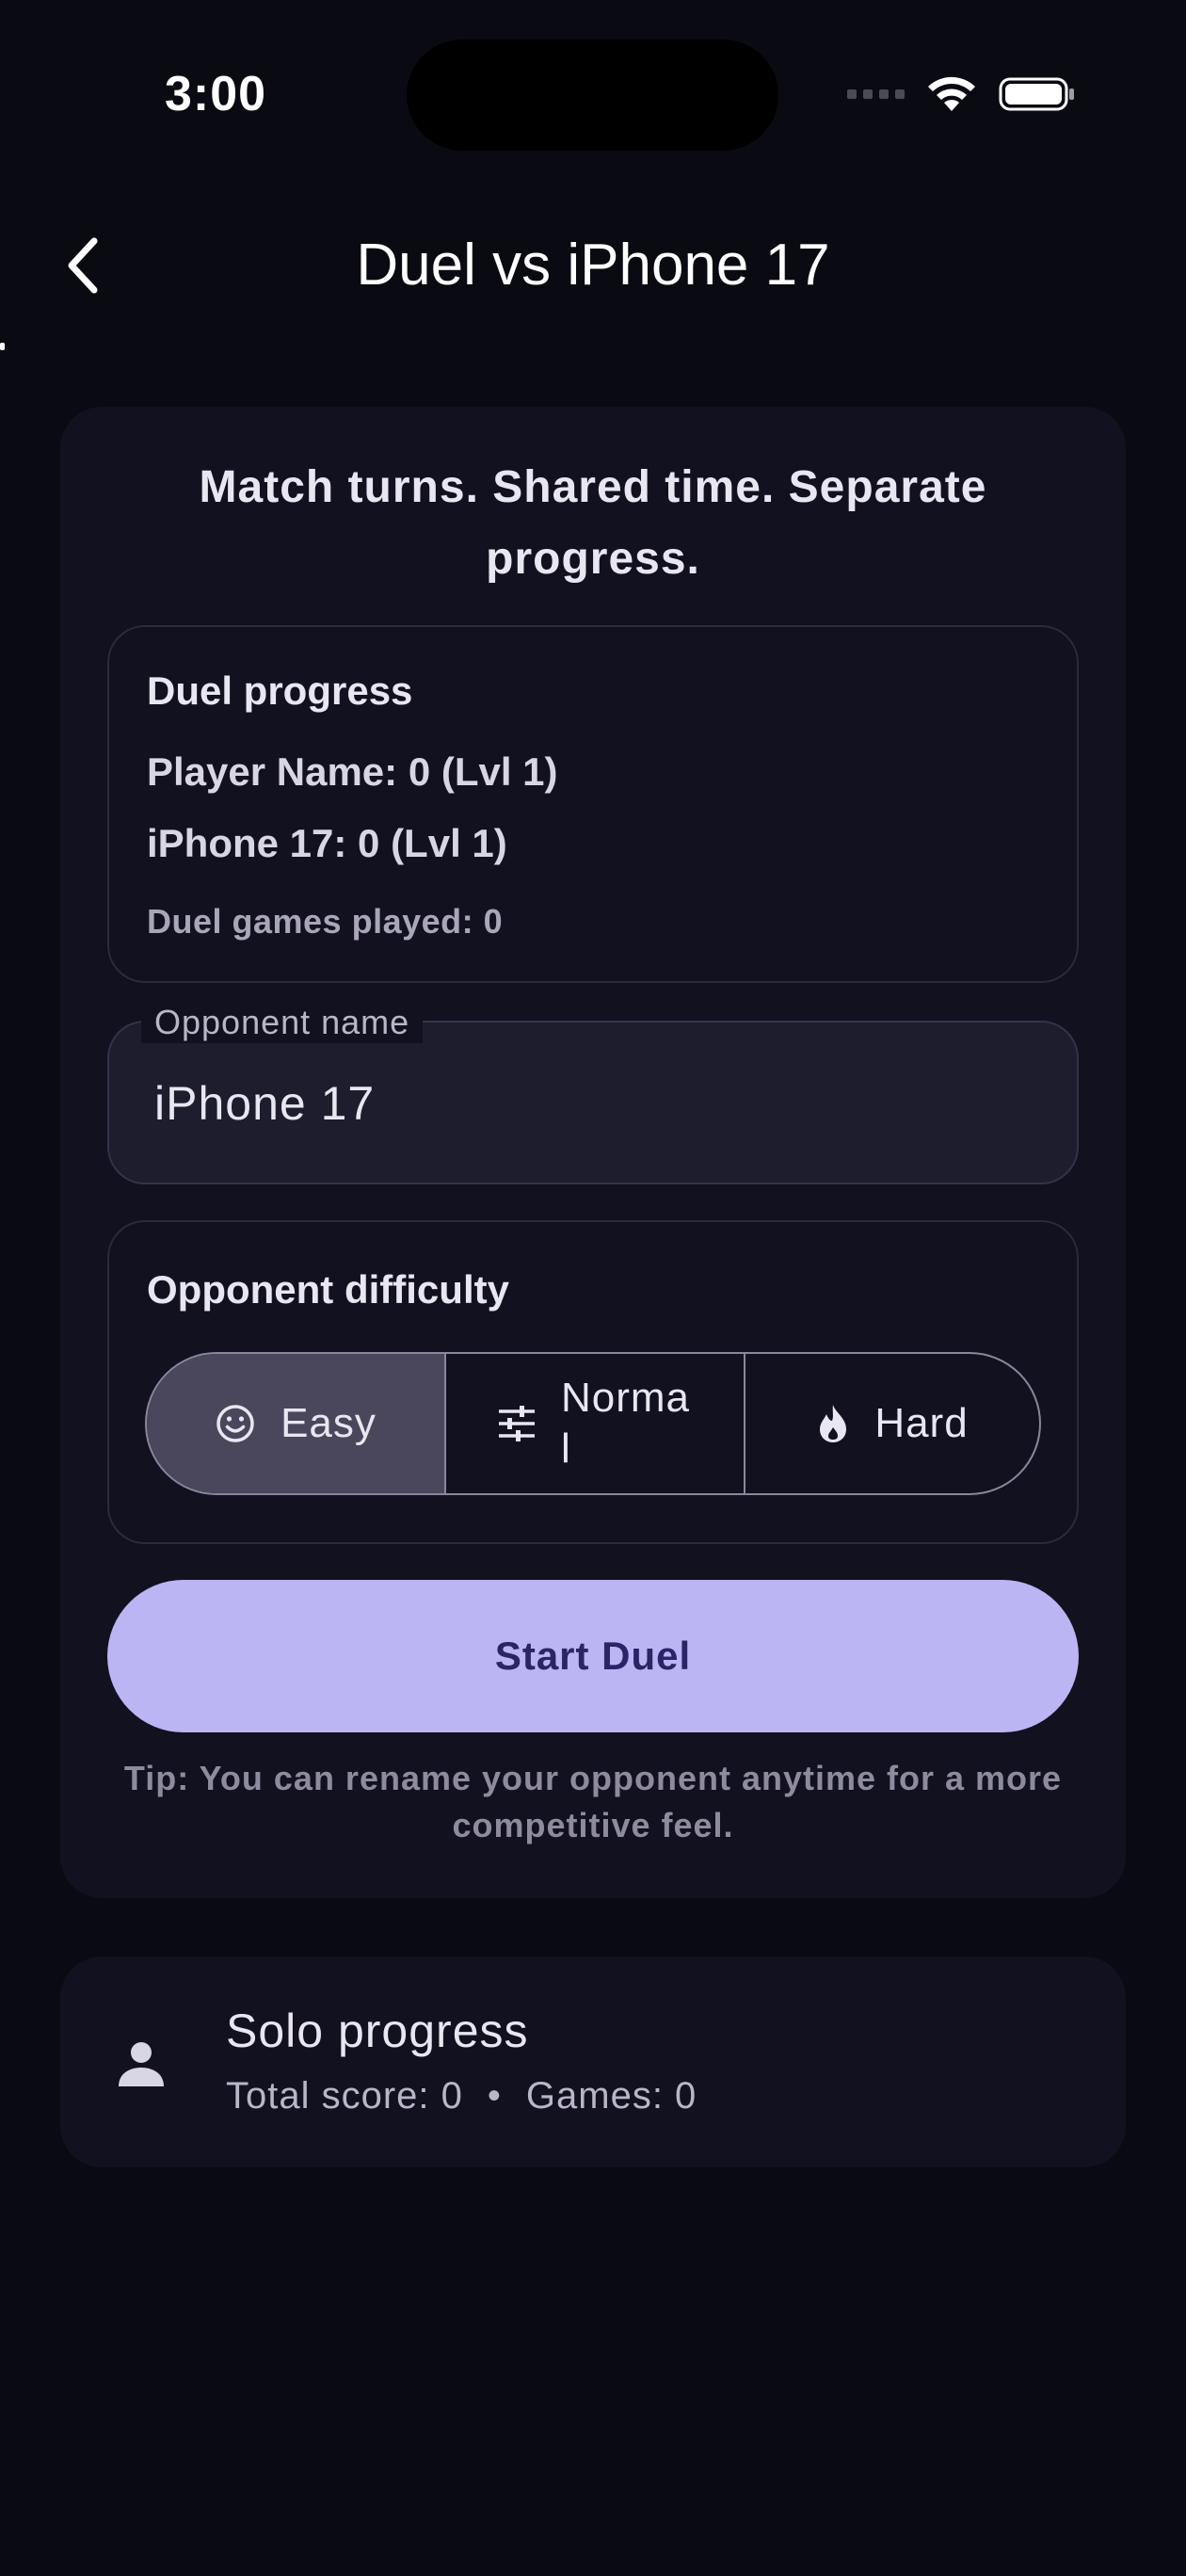 This screenshot has width=1186, height=2576. Describe the element at coordinates (593, 265) in the screenshot. I see `page-title: Duel vs iPhone 17` at that location.